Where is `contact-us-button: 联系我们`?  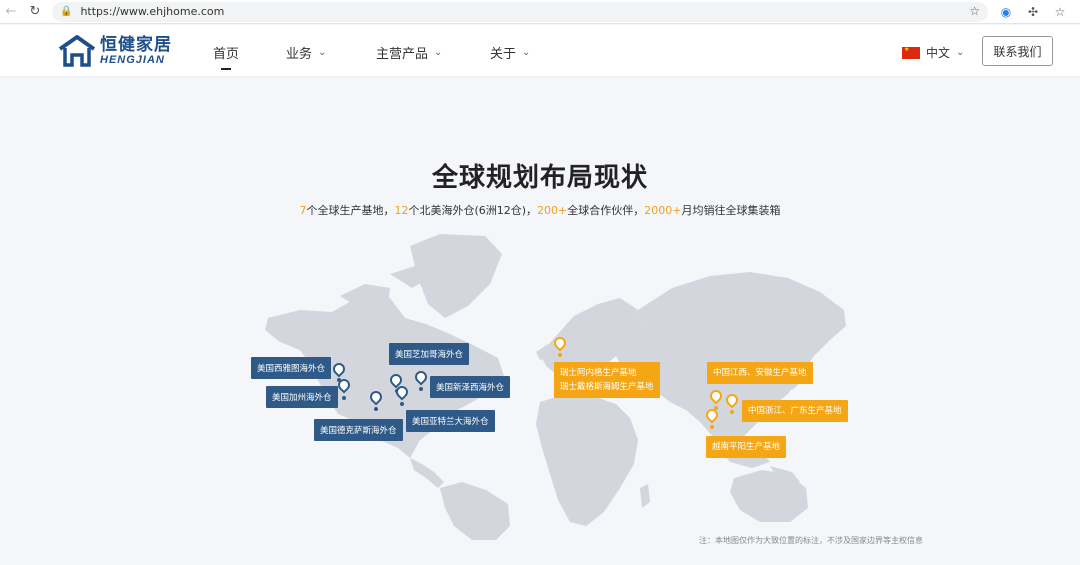 contact-us-button: 联系我们 is located at coordinates (1017, 51).